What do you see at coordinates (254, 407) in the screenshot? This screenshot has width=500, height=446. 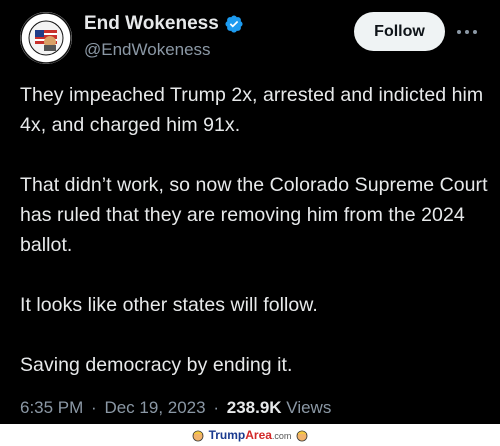 I see `views-count: 238.9K` at bounding box center [254, 407].